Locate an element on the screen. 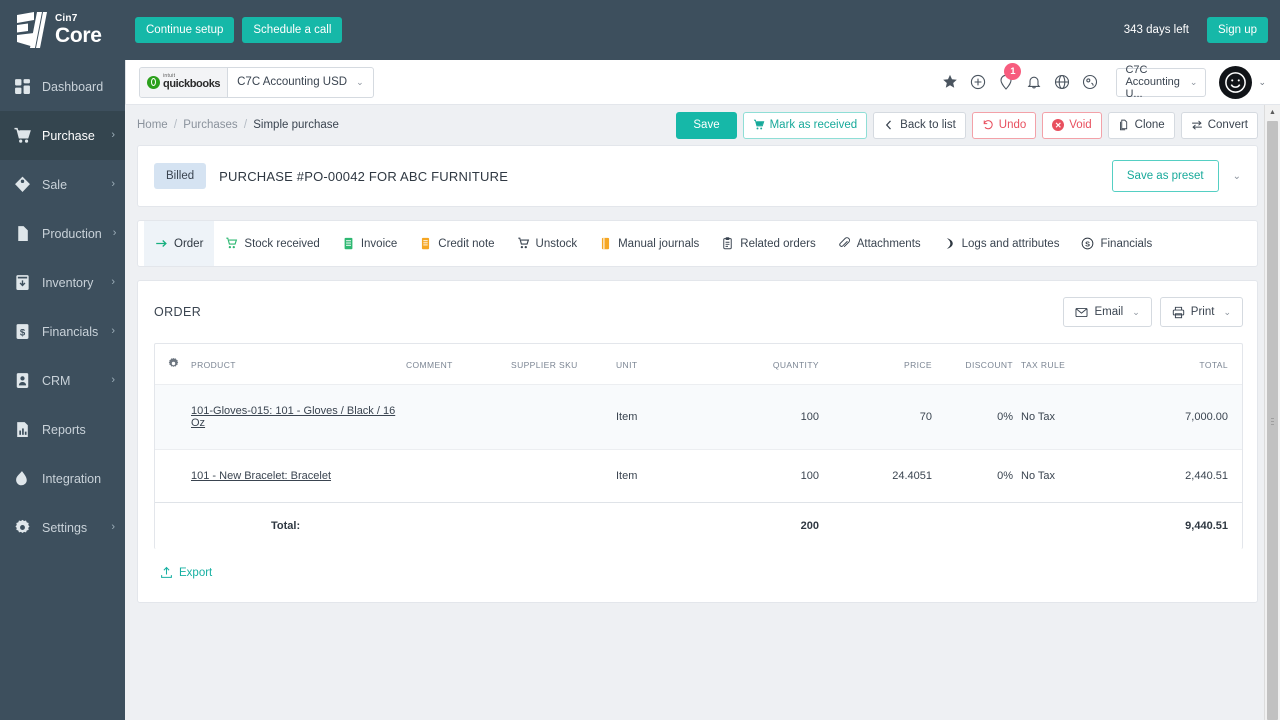 The image size is (1280, 720). sidebar-item-integration: Integration is located at coordinates (62, 478).